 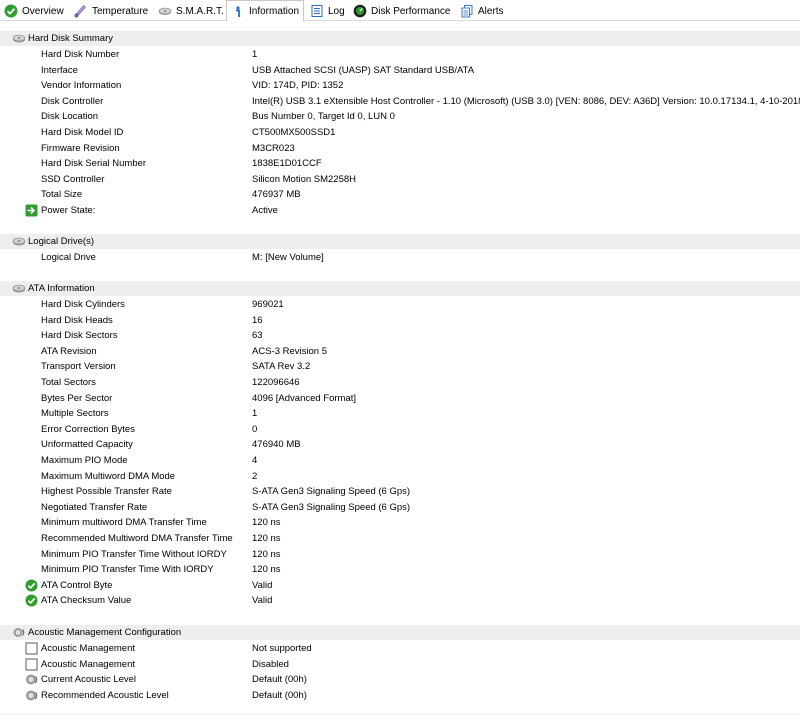 What do you see at coordinates (94, 164) in the screenshot?
I see `row-label: Hard Disk Serial Number` at bounding box center [94, 164].